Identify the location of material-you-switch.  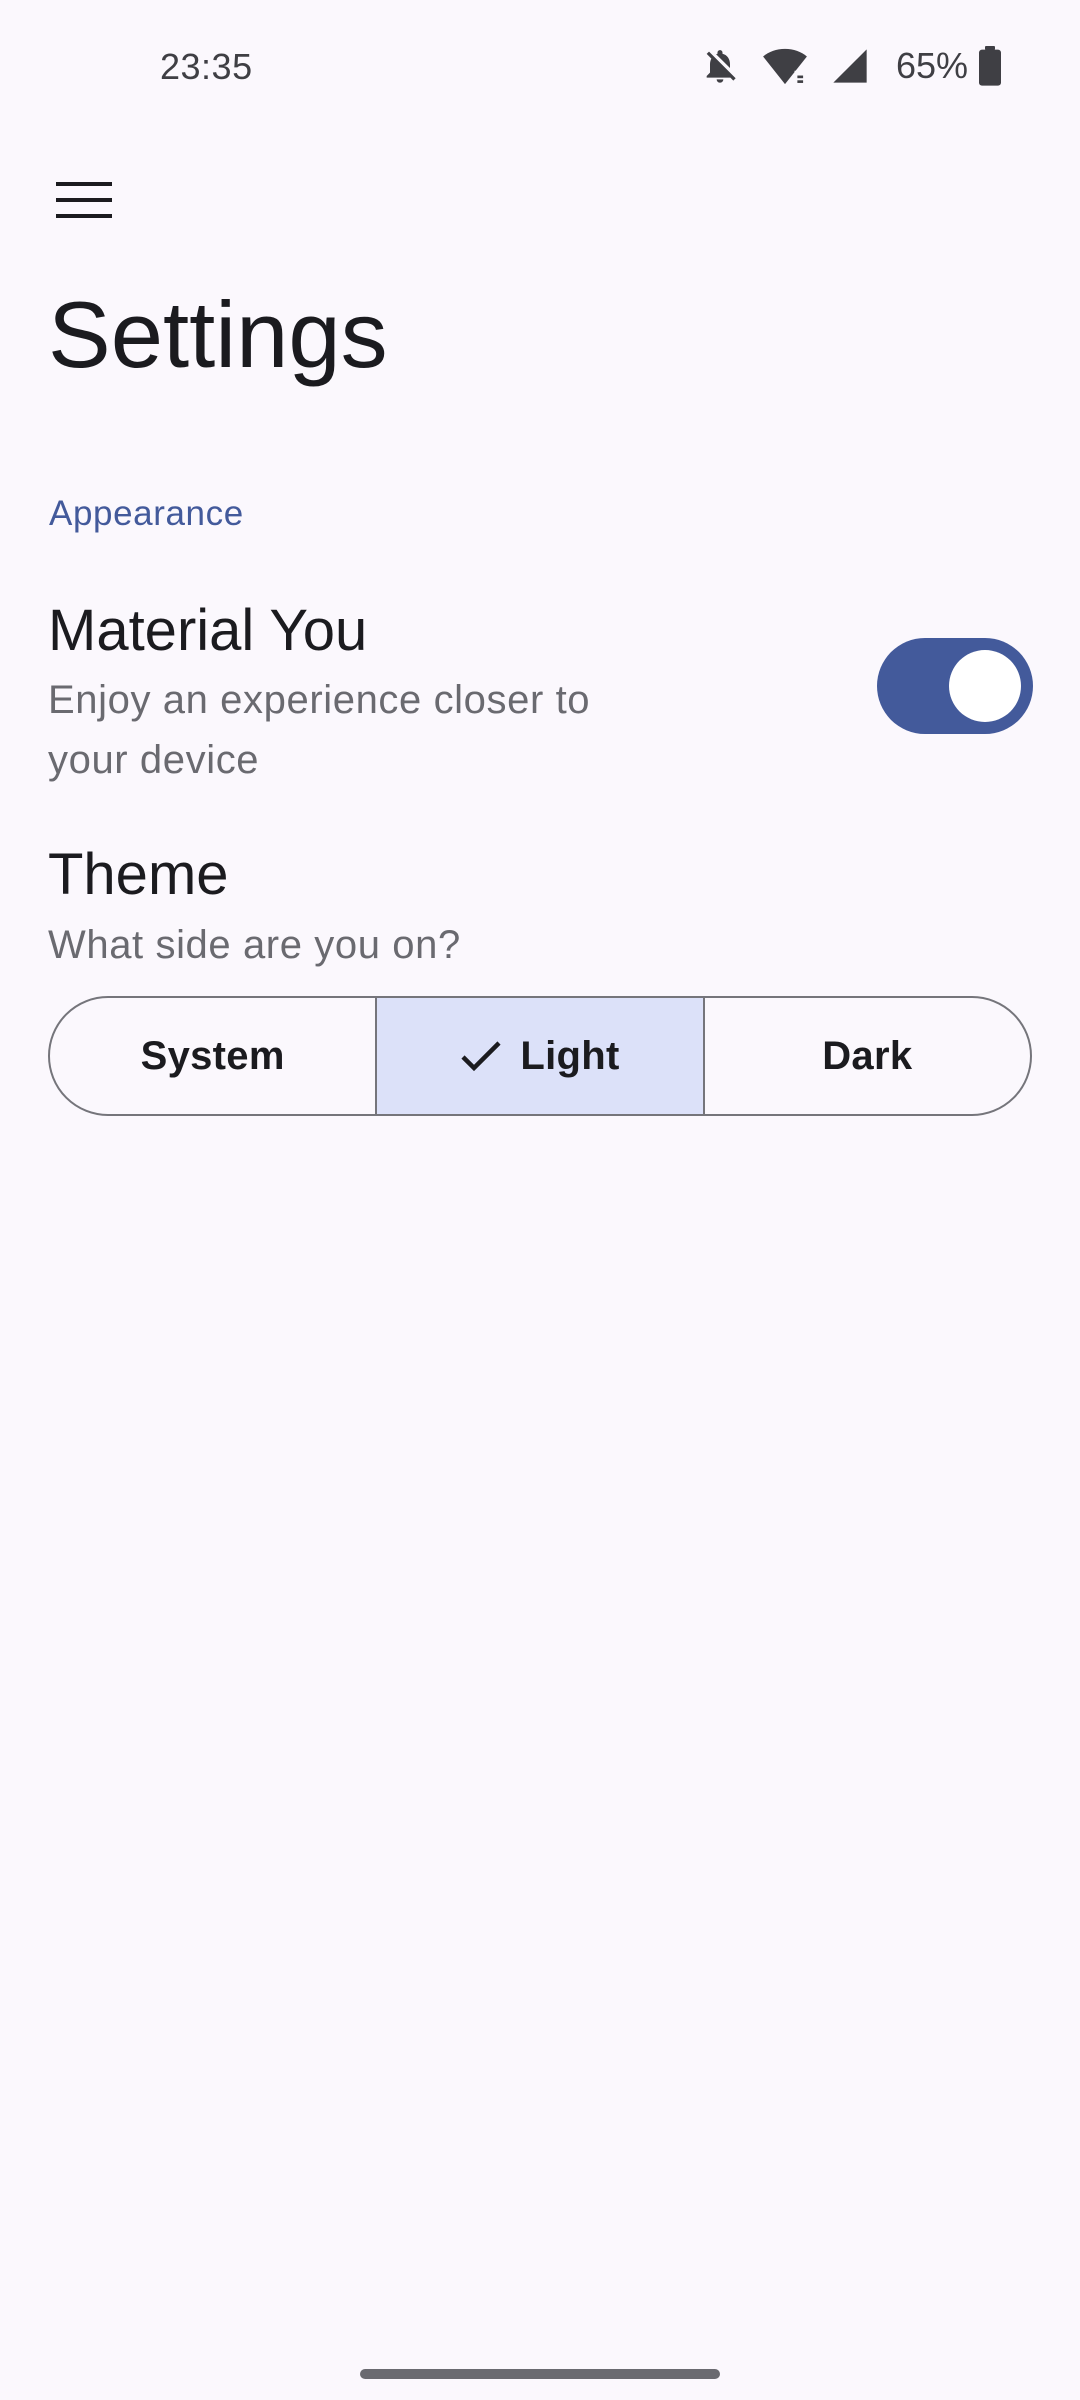
(955, 686).